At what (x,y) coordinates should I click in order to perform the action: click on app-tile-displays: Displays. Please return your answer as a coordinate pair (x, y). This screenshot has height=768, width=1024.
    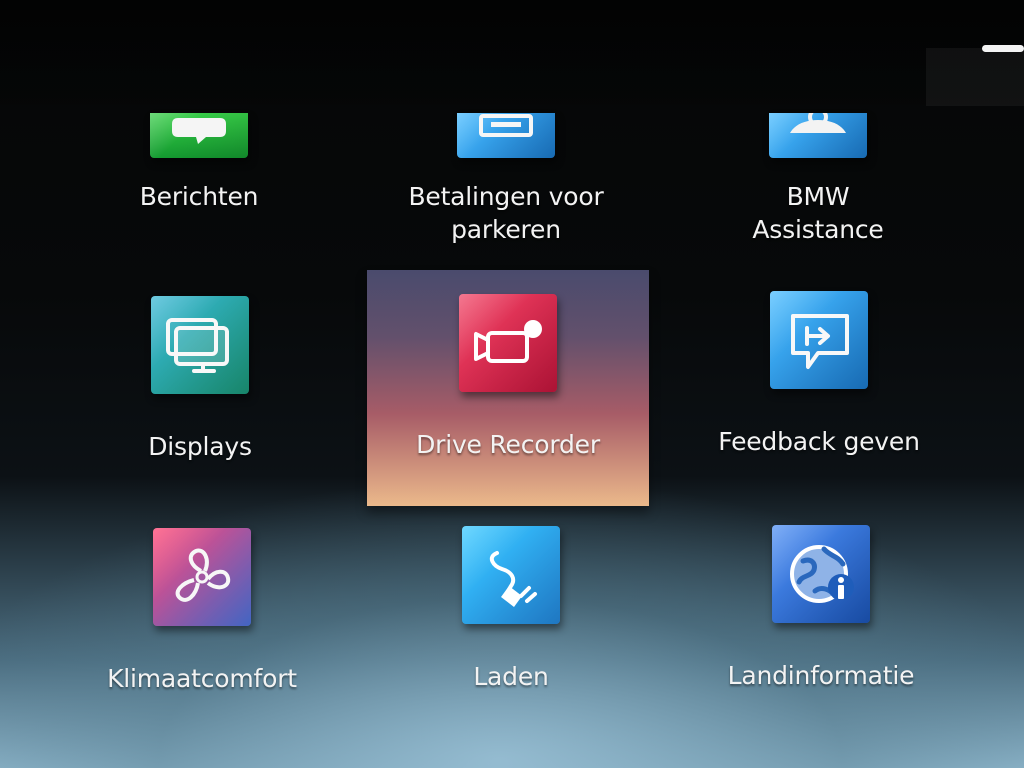
    Looking at the image, I should click on (200, 396).